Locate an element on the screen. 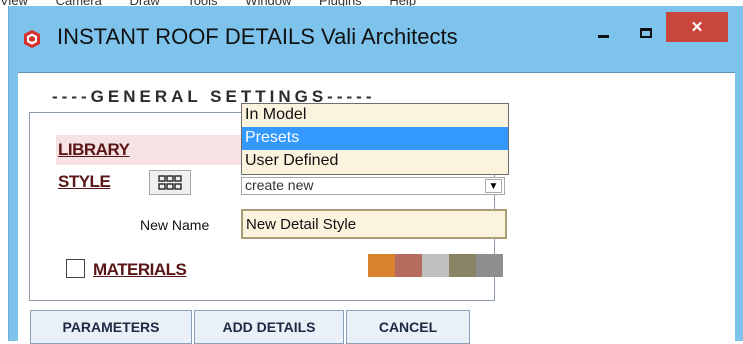 The image size is (743, 344). maximize-icon is located at coordinates (646, 33).